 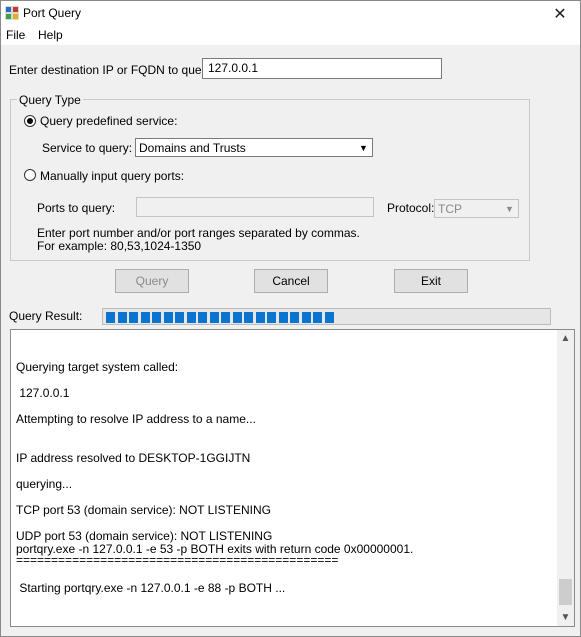 What do you see at coordinates (431, 281) in the screenshot?
I see `exit-button: Exit` at bounding box center [431, 281].